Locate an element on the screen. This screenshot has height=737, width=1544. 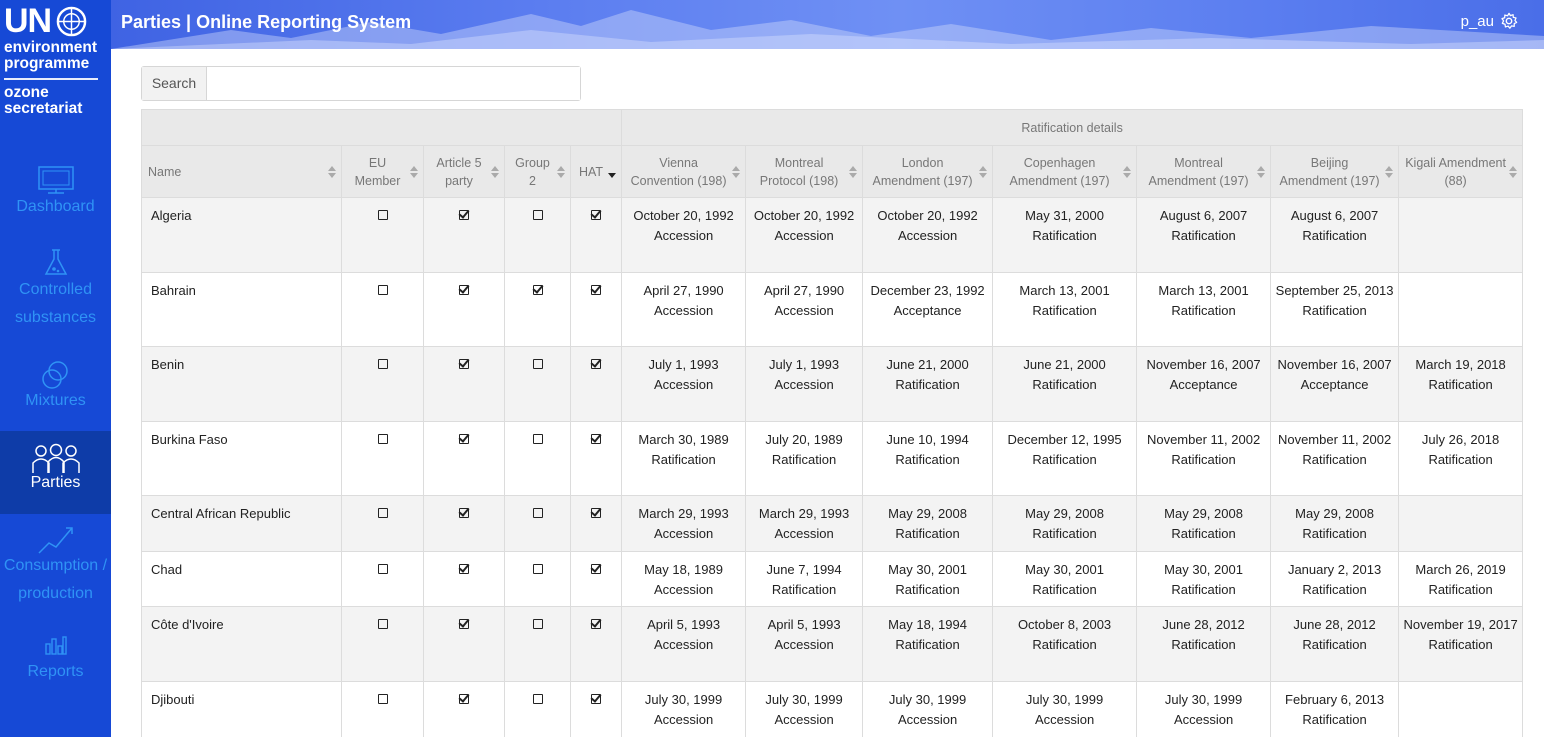
column-header: Kigali Amendment (88) is located at coordinates (1461, 171).